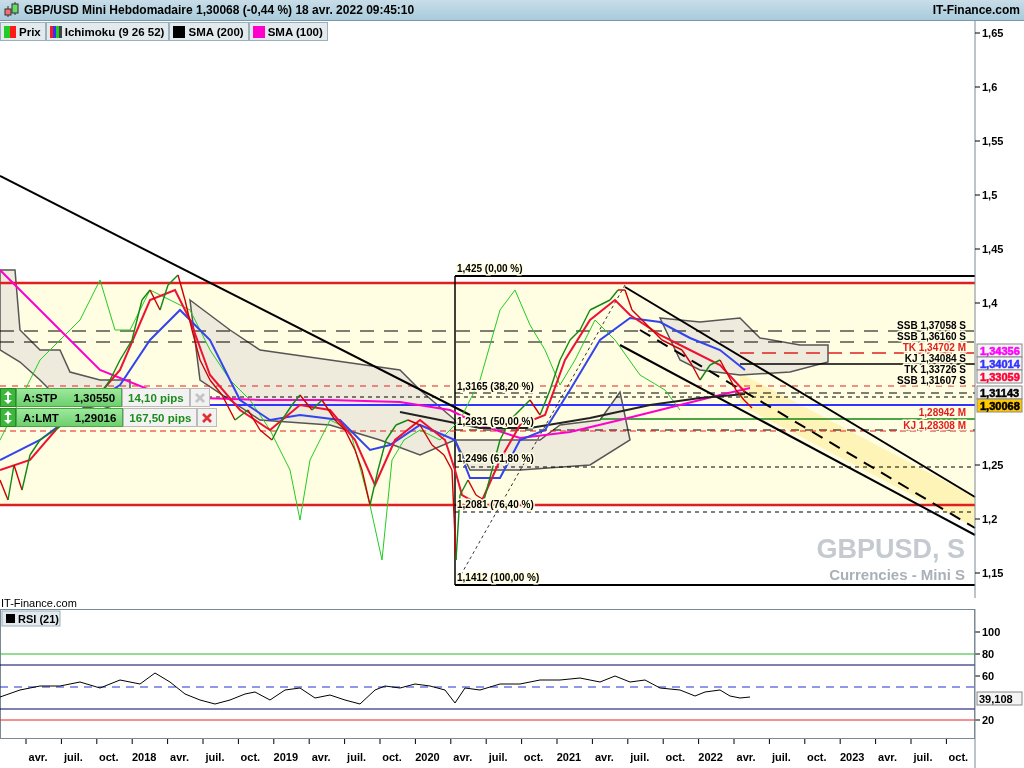 This screenshot has height=768, width=1024. What do you see at coordinates (30, 31) in the screenshot?
I see `legend-label: Prix` at bounding box center [30, 31].